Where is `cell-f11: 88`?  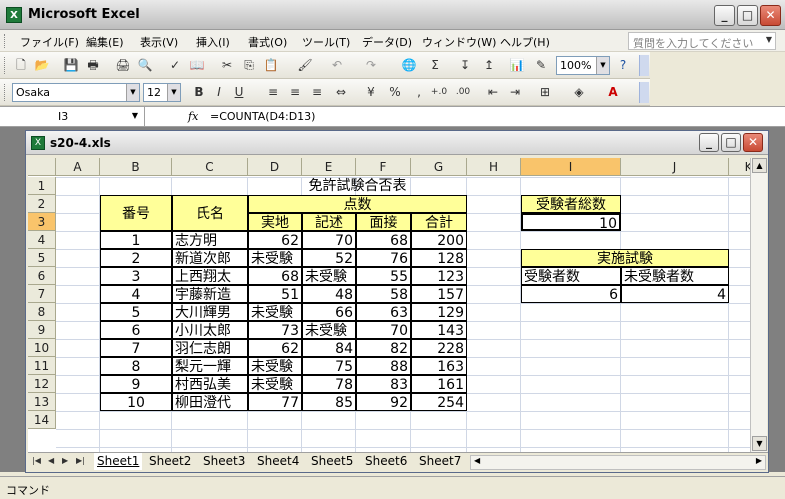
cell-f11: 88 is located at coordinates (383, 366).